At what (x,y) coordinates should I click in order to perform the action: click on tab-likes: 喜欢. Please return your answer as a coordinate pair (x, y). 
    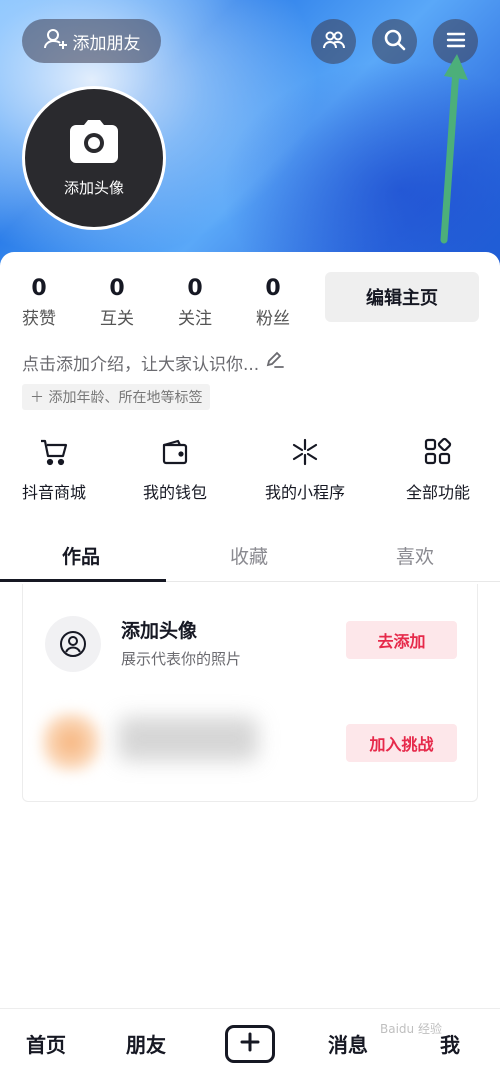
    Looking at the image, I should click on (415, 555).